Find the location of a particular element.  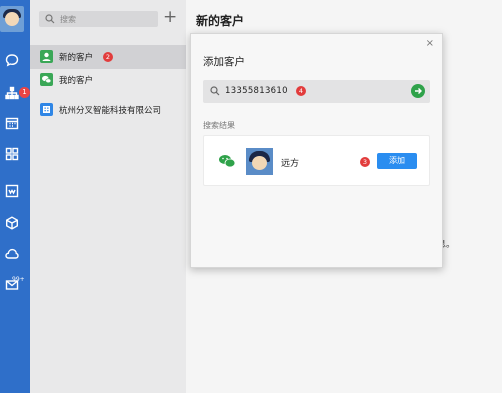

add-customer-button: 添加 is located at coordinates (397, 161).